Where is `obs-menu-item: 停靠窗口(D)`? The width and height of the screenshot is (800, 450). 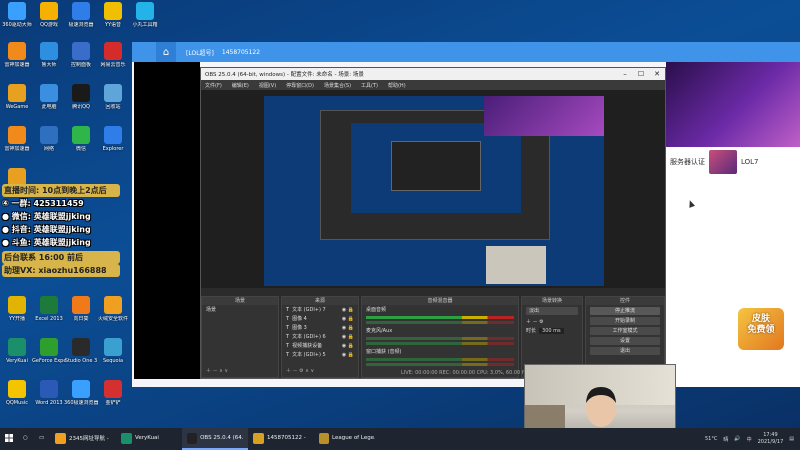 obs-menu-item: 停靠窗口(D) is located at coordinates (300, 85).